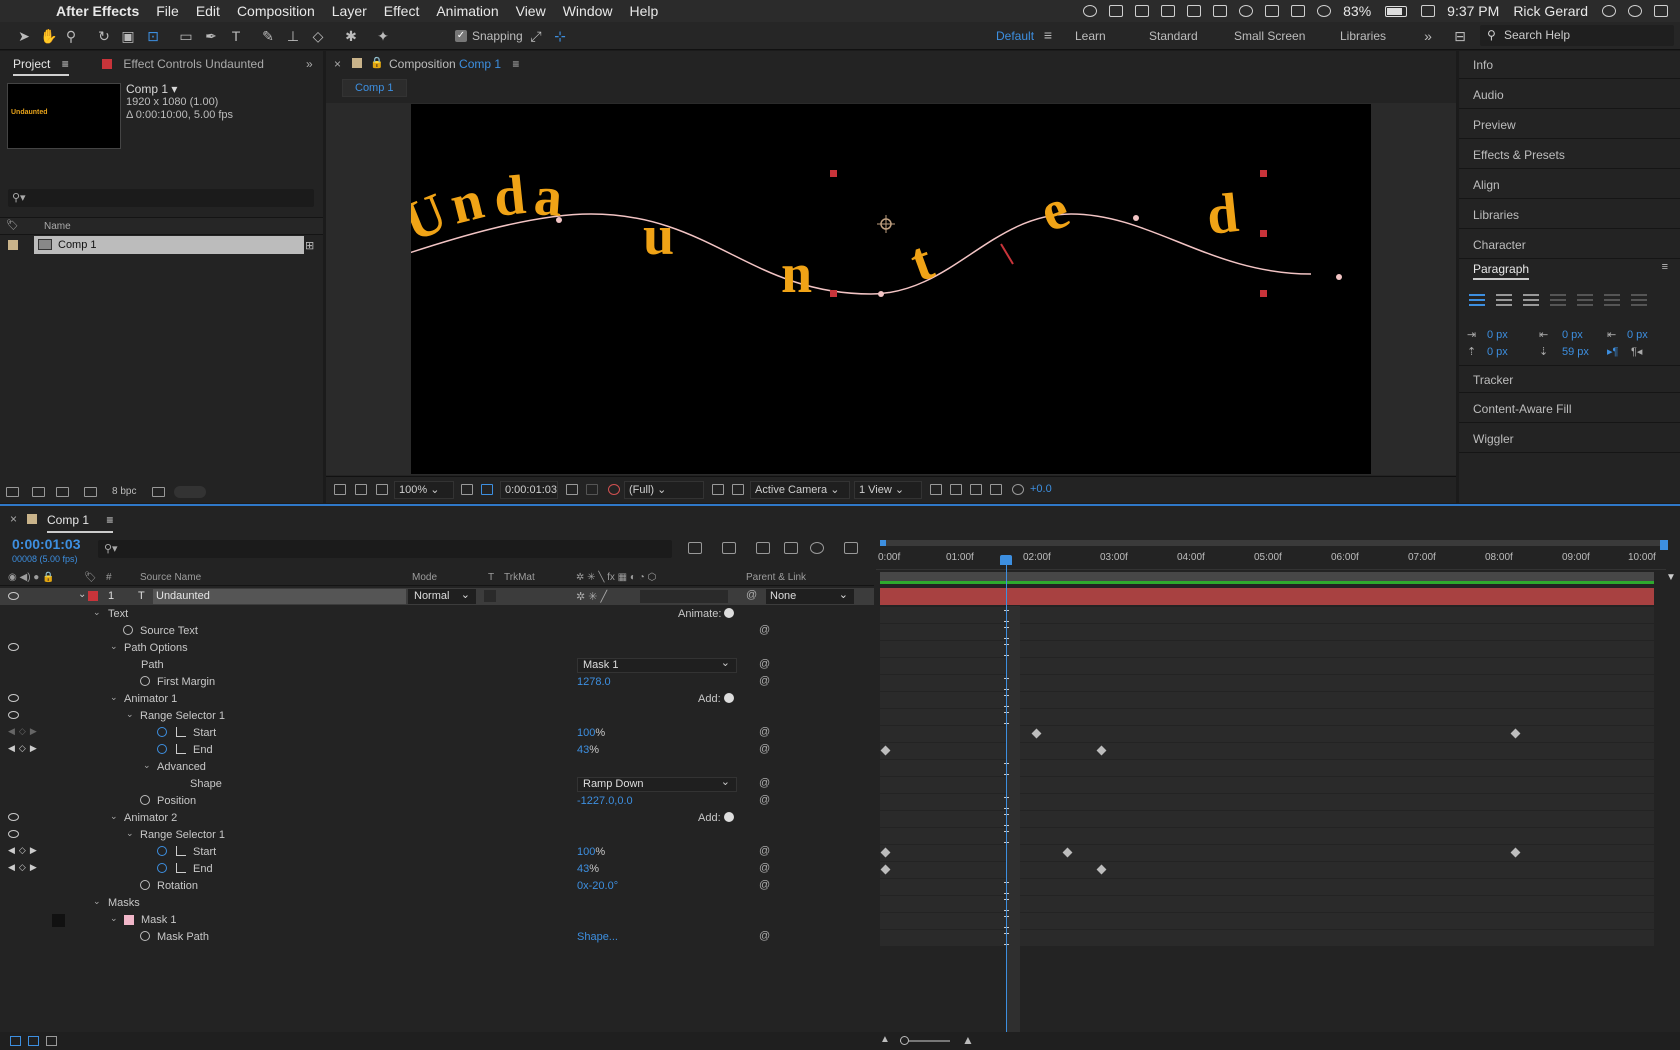  I want to click on parent-dropdown: None ⌄, so click(810, 596).